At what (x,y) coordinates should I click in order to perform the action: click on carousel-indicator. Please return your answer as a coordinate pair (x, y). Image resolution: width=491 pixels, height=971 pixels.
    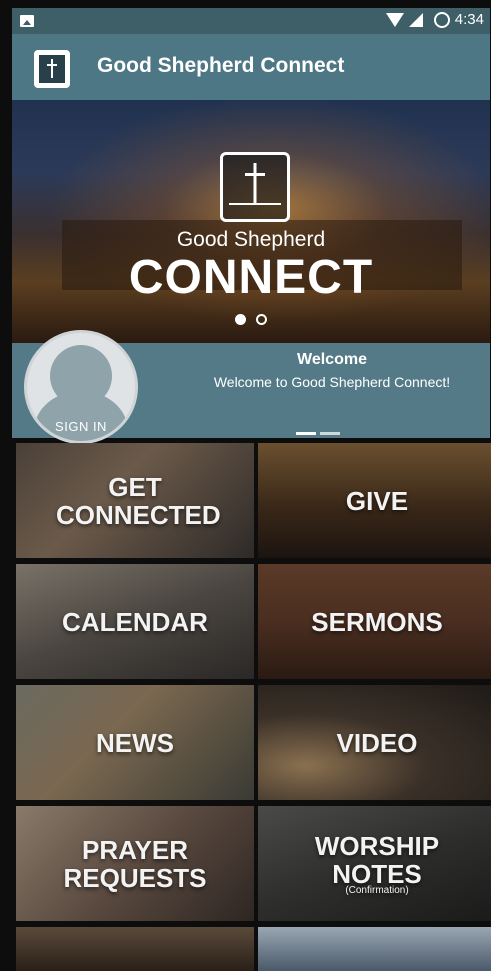
    Looking at the image, I should click on (251, 319).